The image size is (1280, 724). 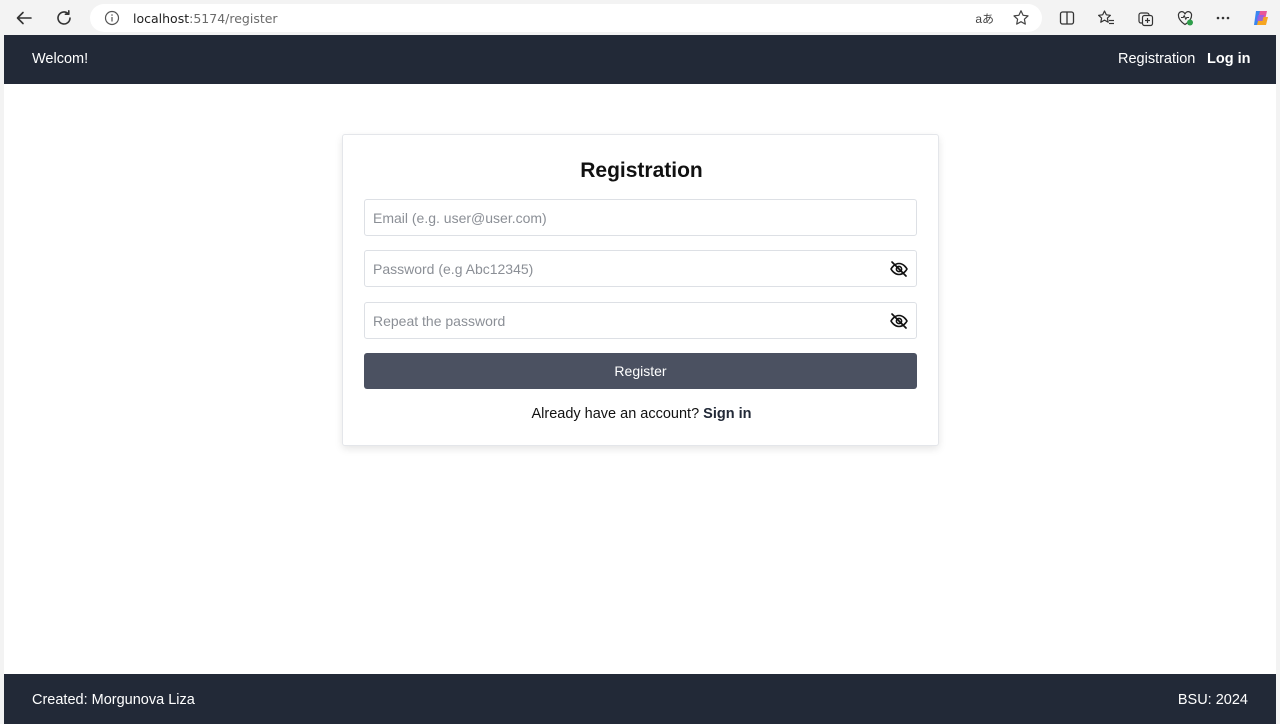 What do you see at coordinates (1223, 18) in the screenshot?
I see `more-icon` at bounding box center [1223, 18].